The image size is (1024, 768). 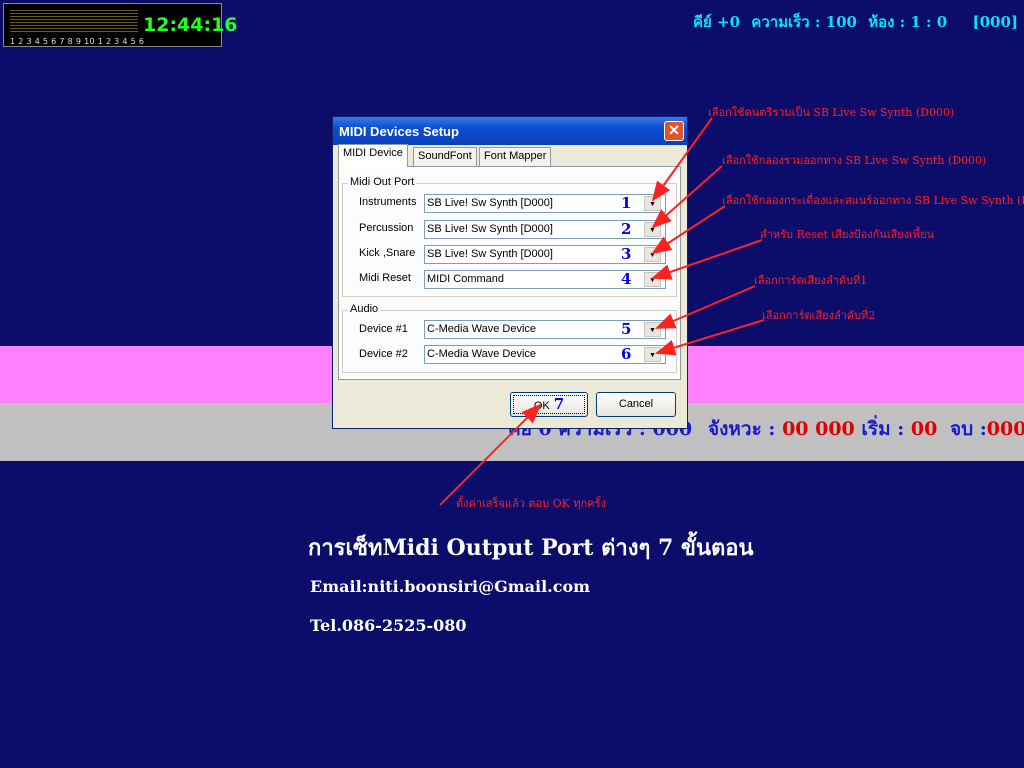 I want to click on tab-font-mapper: Font Mapper, so click(x=515, y=156).